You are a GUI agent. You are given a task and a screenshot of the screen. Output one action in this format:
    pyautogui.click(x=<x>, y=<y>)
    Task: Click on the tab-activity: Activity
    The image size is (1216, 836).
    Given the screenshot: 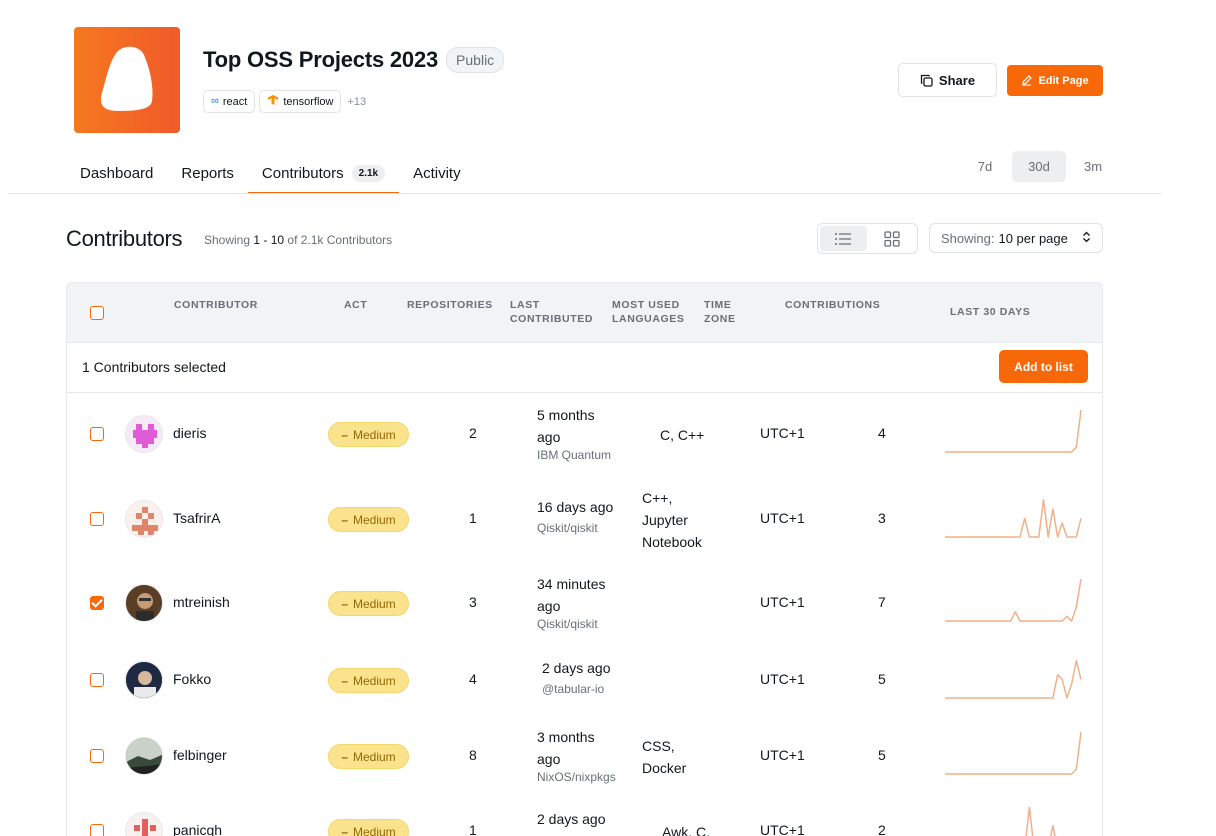 What is the action you would take?
    pyautogui.click(x=437, y=173)
    